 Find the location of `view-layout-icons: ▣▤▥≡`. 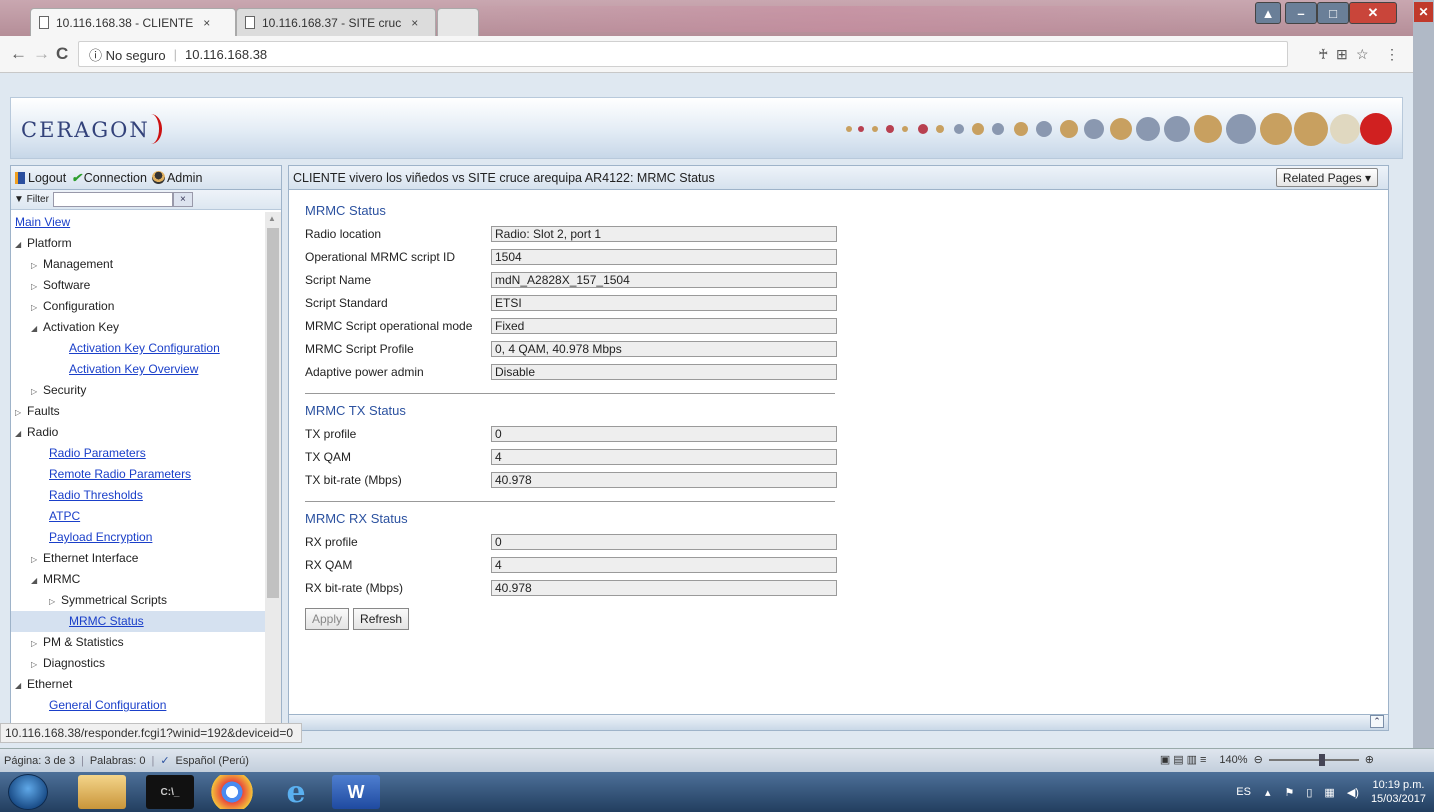

view-layout-icons: ▣▤▥≡ is located at coordinates (1185, 759).